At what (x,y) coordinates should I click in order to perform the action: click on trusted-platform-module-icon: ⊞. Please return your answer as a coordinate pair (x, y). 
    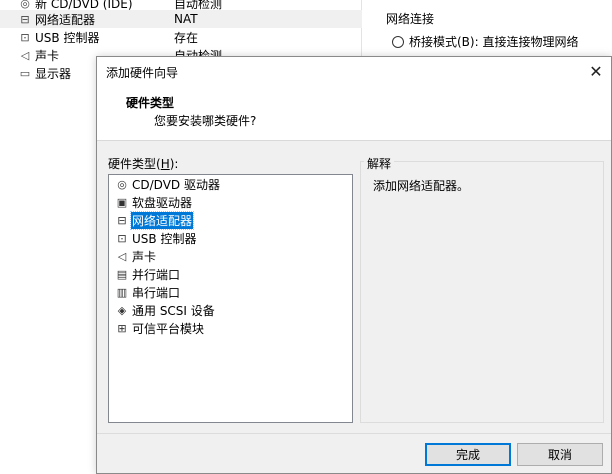
    Looking at the image, I should click on (122, 328).